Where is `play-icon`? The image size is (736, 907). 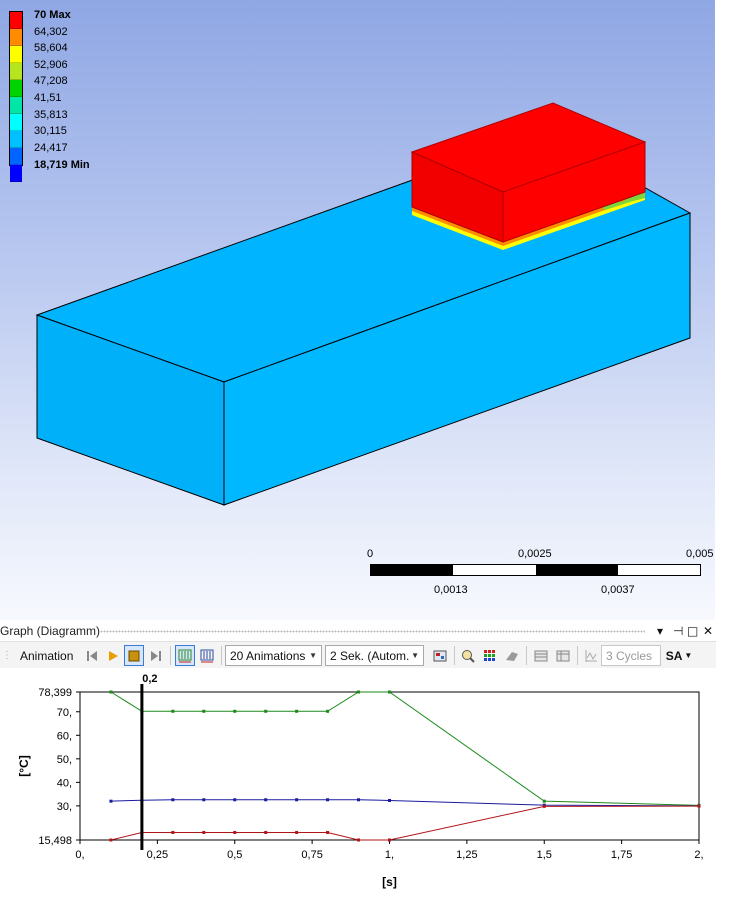 play-icon is located at coordinates (113, 655).